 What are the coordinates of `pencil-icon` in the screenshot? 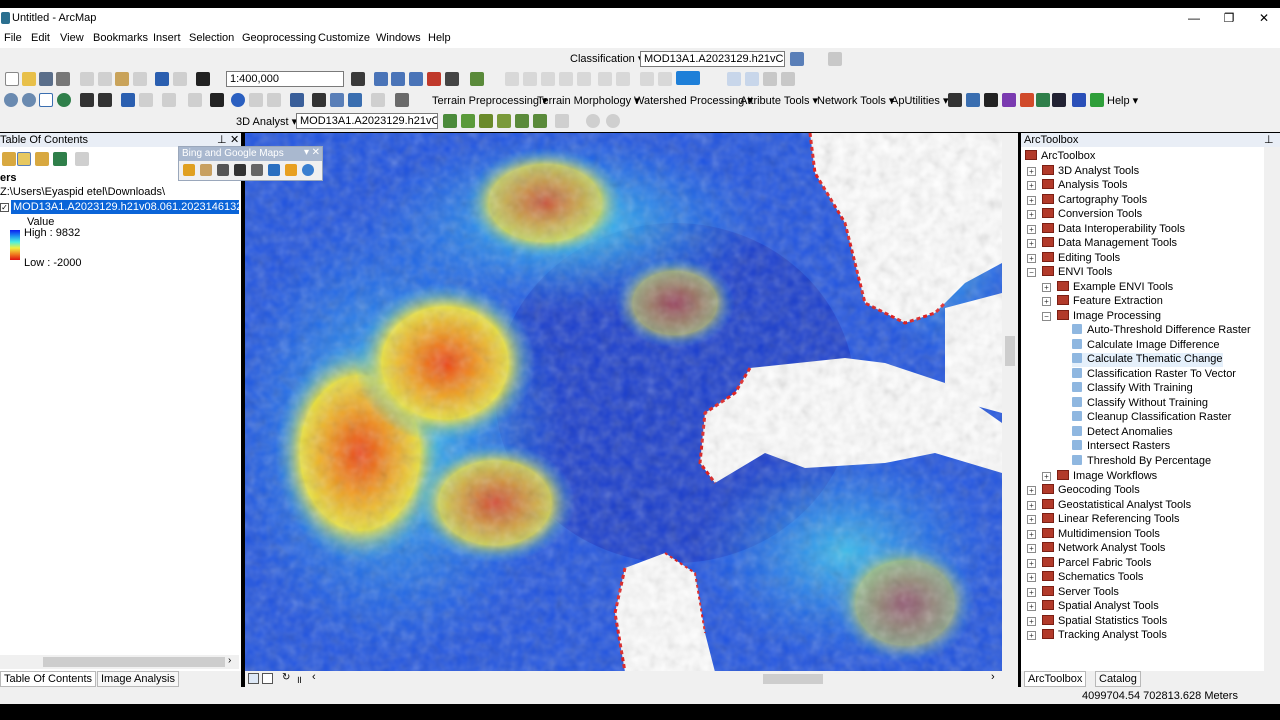 It's located at (1097, 100).